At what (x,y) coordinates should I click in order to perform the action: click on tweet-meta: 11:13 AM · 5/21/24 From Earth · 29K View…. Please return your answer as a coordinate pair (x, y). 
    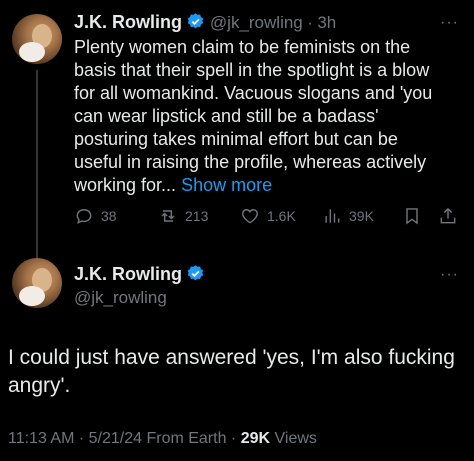
    Looking at the image, I should click on (162, 439).